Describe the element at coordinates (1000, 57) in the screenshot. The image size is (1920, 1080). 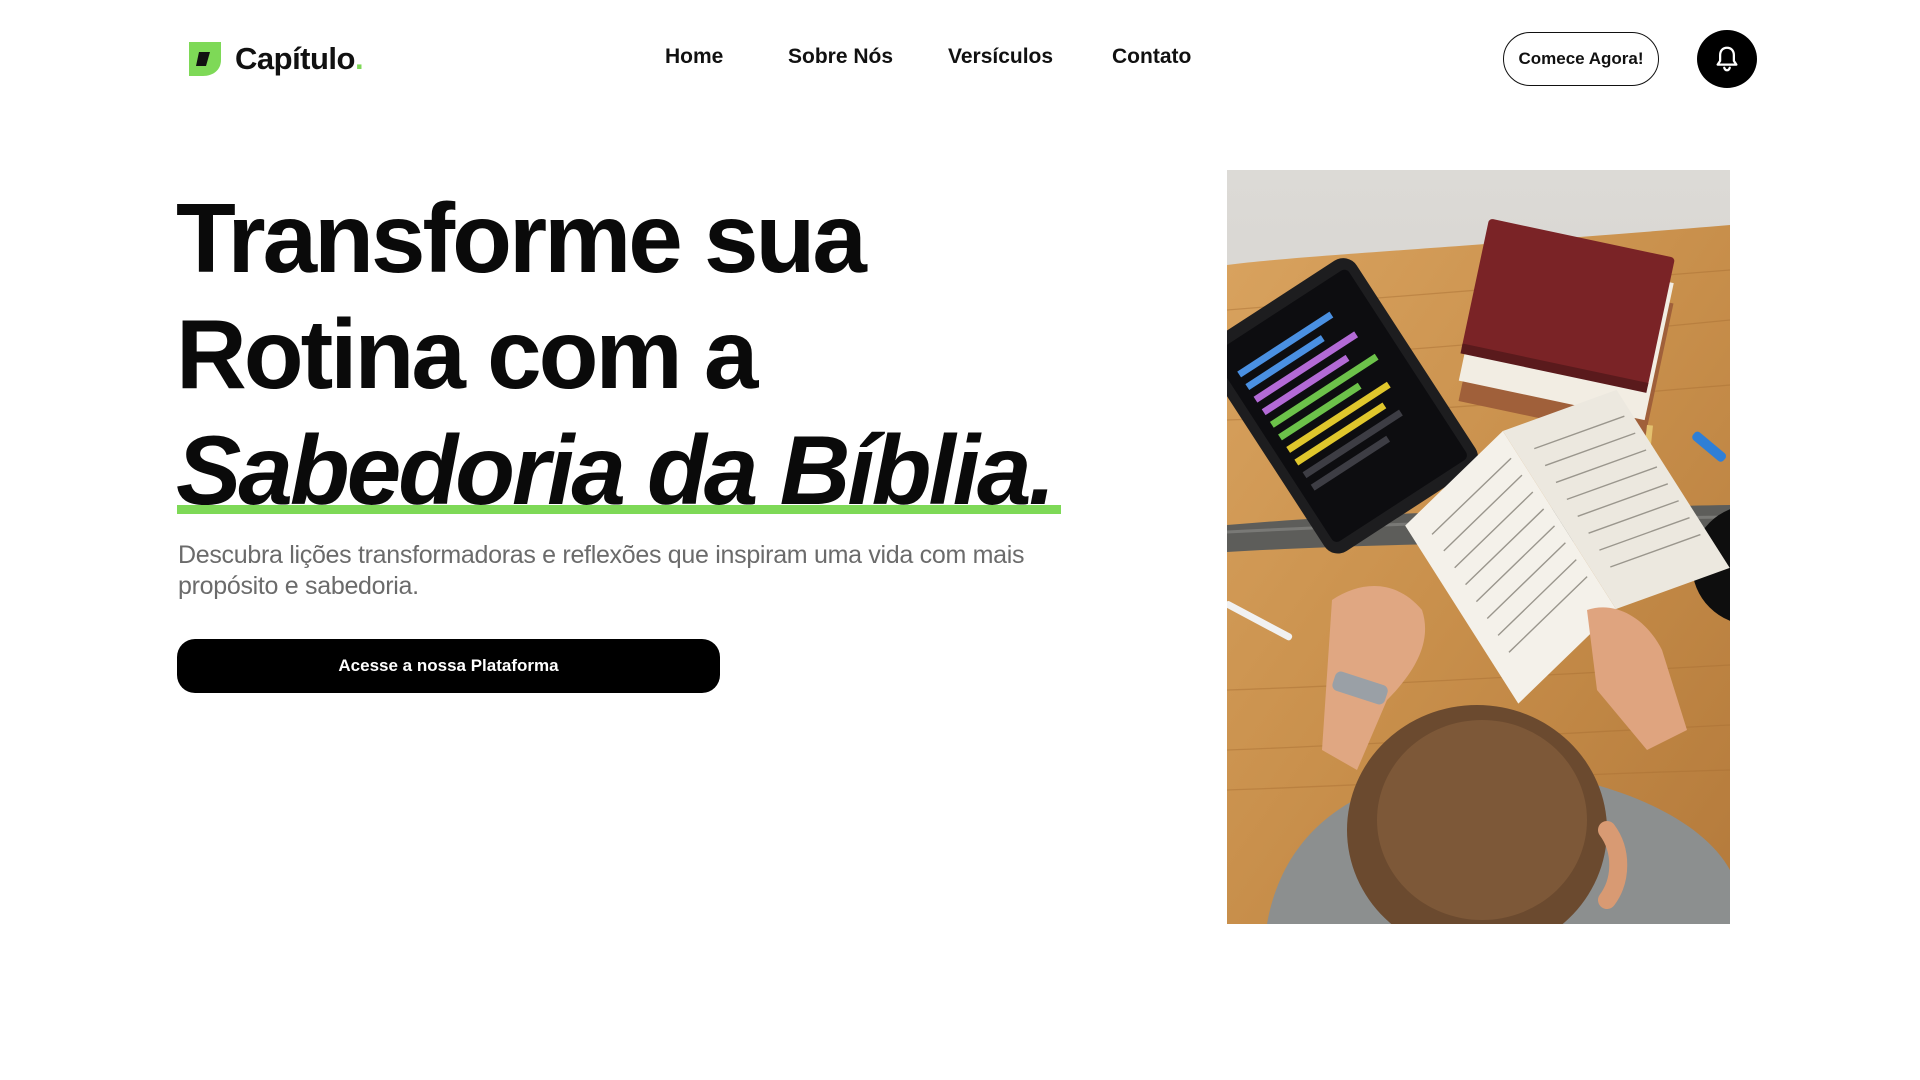
I see `nav-item-versiculos: Versículos` at that location.